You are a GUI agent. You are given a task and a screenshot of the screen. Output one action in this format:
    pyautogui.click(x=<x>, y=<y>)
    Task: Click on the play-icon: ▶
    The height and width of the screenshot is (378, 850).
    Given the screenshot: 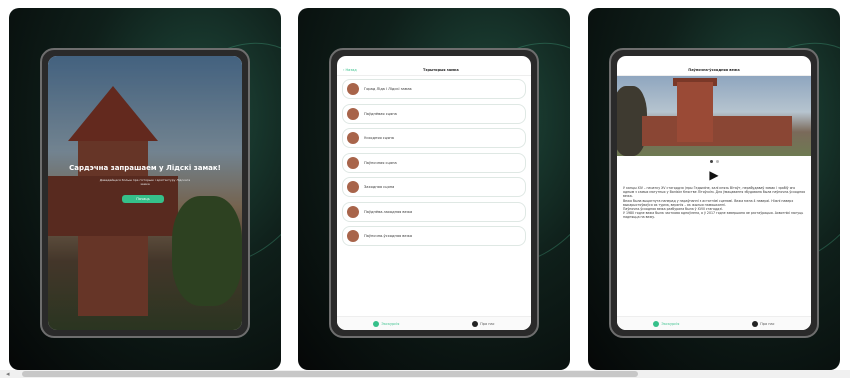 What is the action you would take?
    pyautogui.click(x=714, y=175)
    